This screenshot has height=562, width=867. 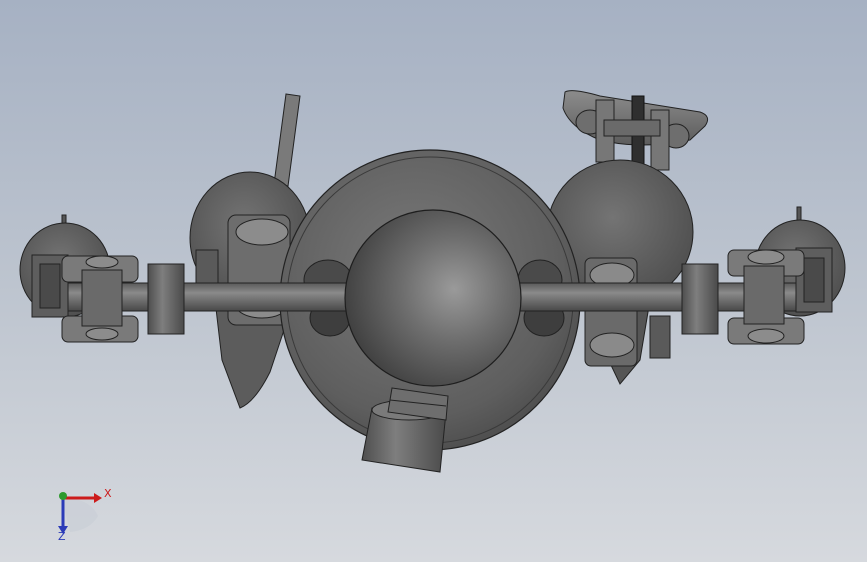 I want to click on triad-z-label: Z, so click(x=62, y=536).